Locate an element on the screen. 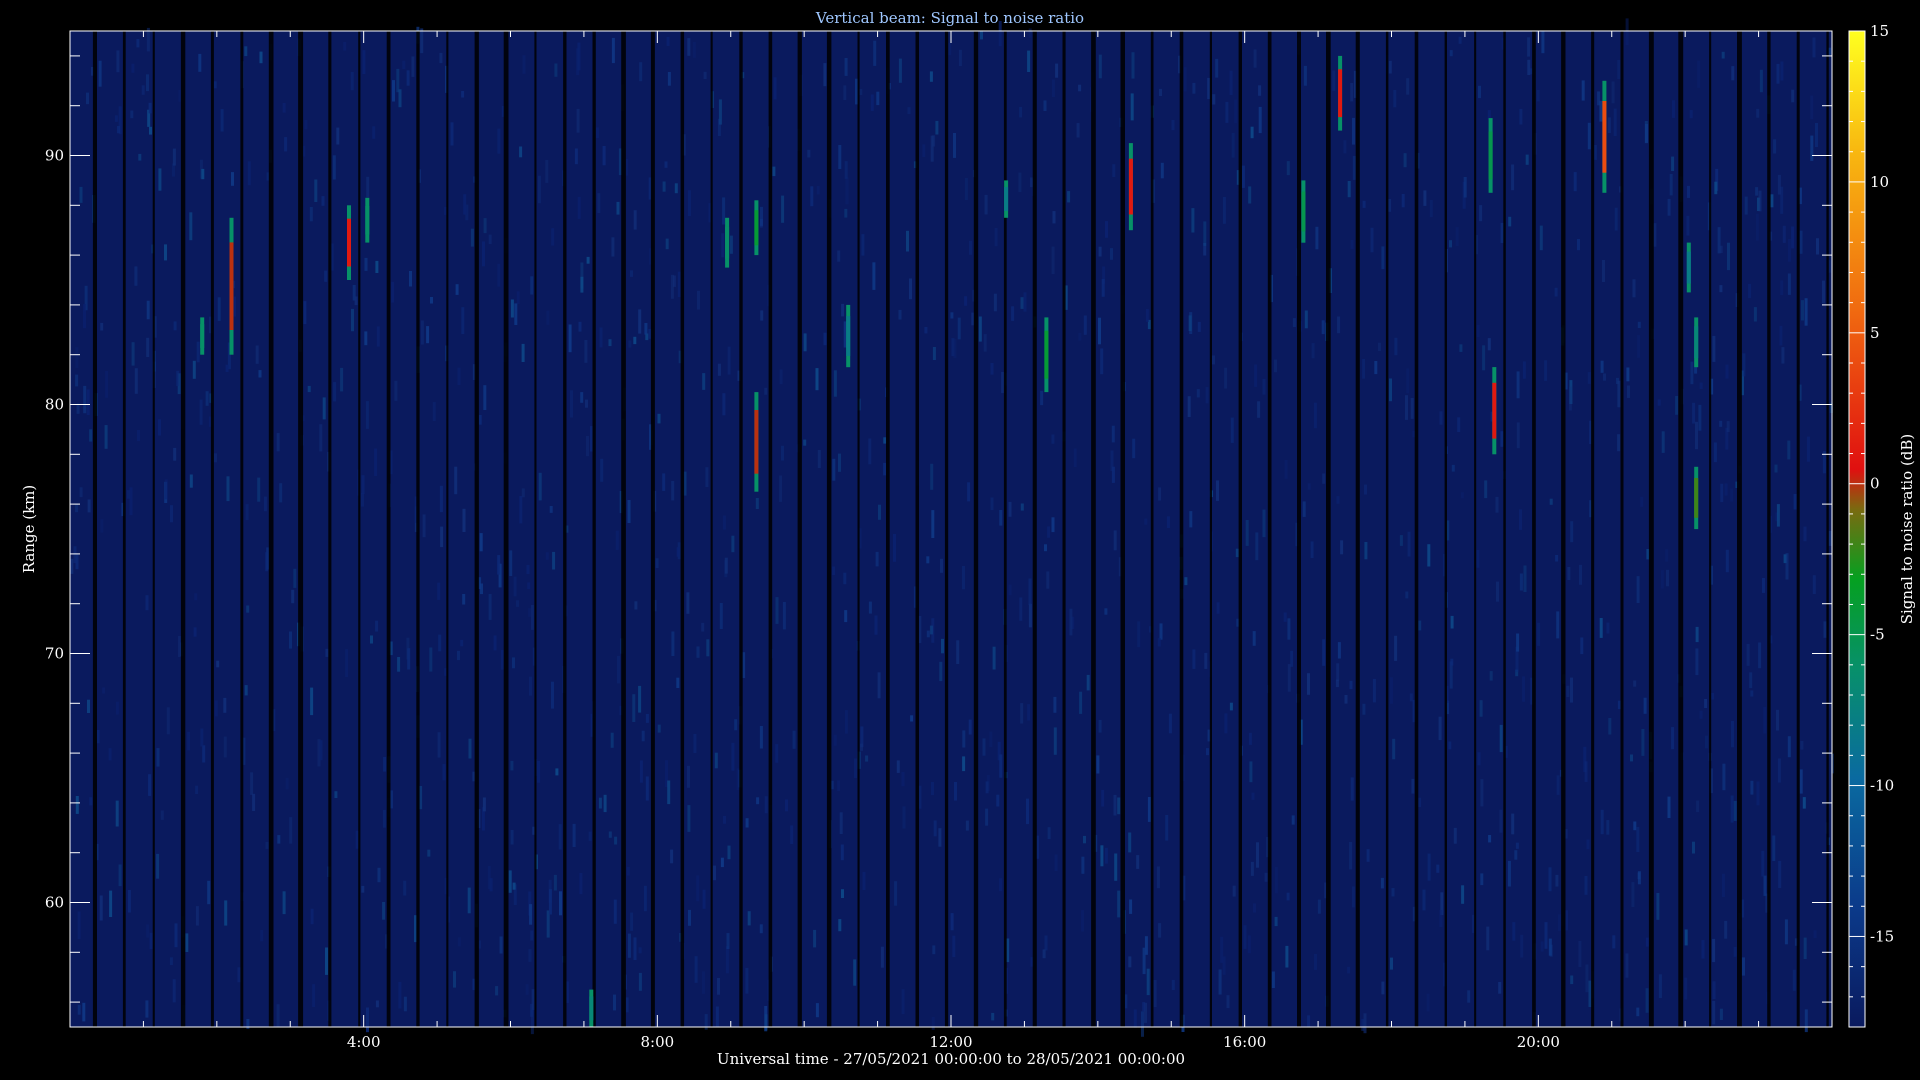 The height and width of the screenshot is (1080, 1920). colorbar-label: Signal to noise ratio (dB) is located at coordinates (1907, 529).